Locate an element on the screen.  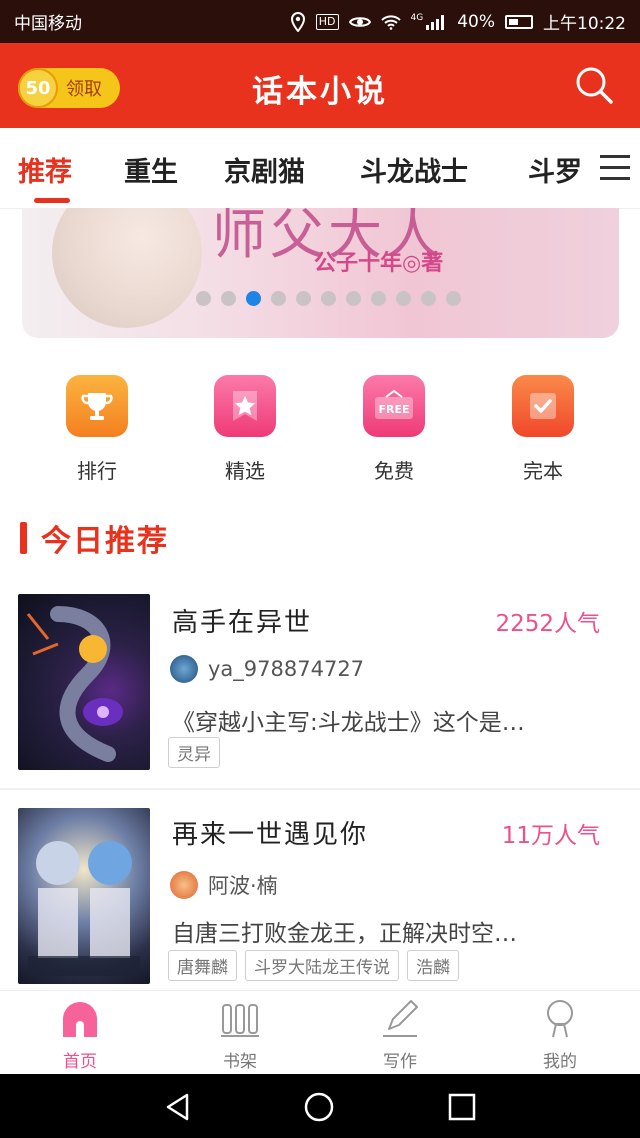
category-ranking: 排行 is located at coordinates (97, 429).